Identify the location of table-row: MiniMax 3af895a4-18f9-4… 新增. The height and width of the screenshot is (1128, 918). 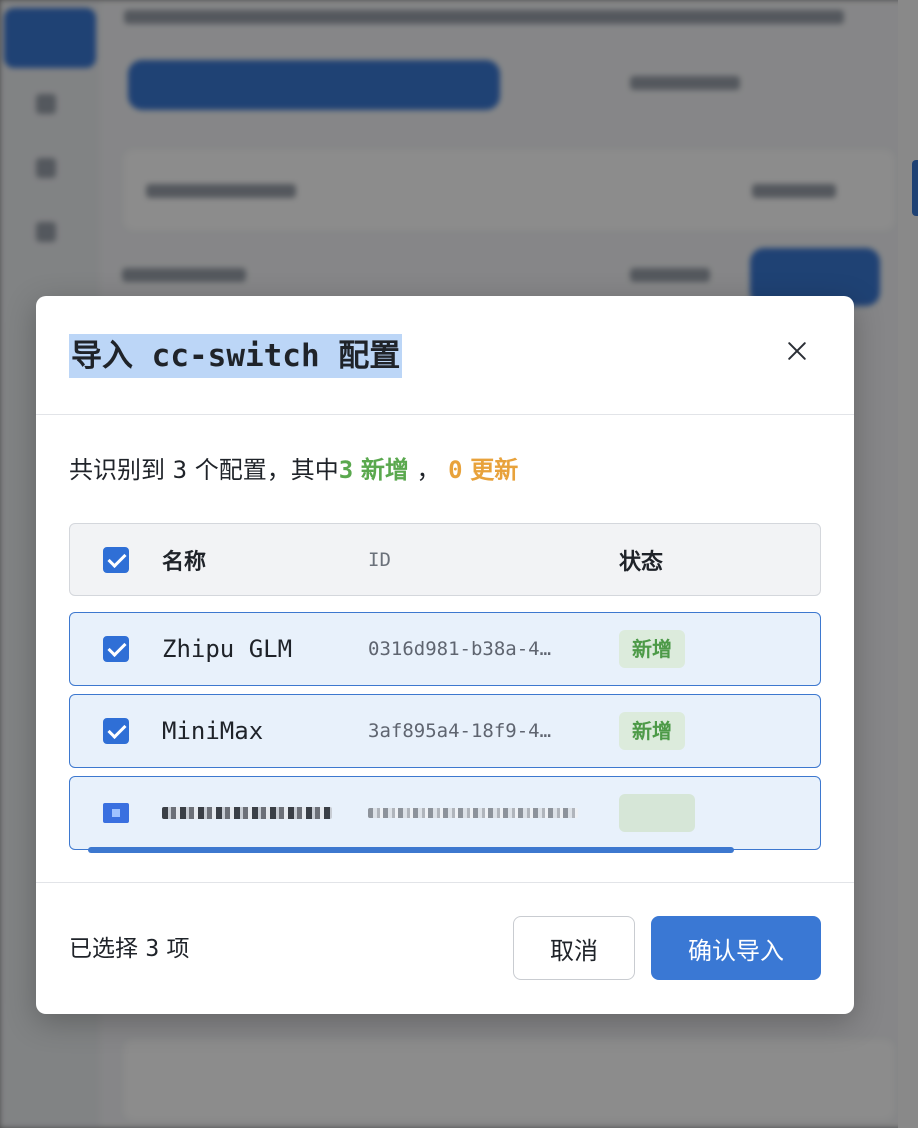
(445, 731).